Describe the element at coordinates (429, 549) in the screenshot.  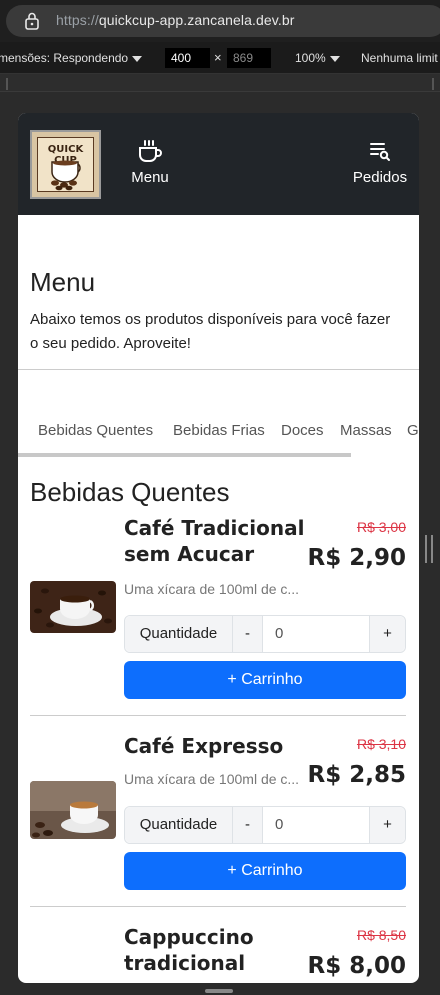
I see `resize-handle-right` at that location.